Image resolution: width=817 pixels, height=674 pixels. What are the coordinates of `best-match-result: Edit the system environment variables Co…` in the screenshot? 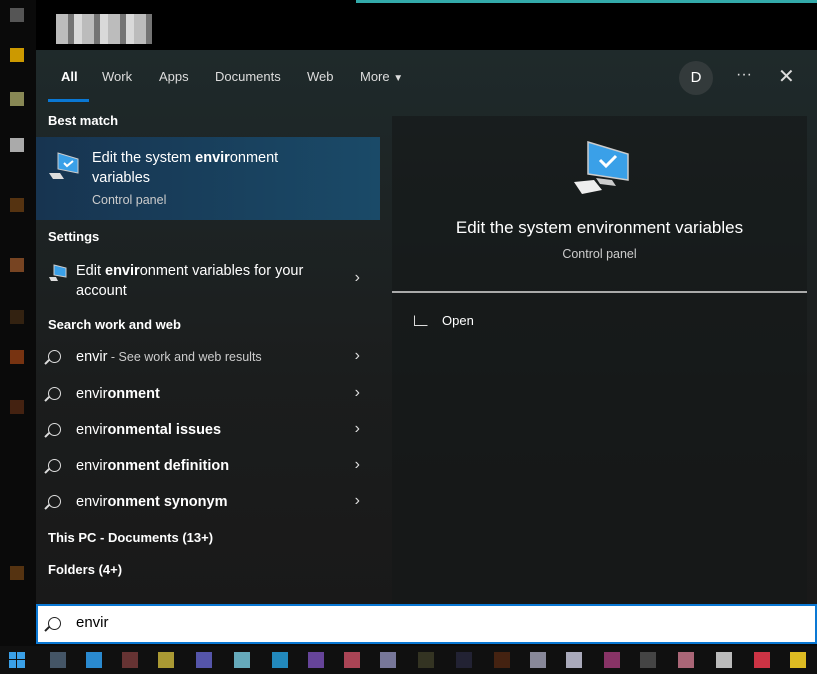 It's located at (208, 178).